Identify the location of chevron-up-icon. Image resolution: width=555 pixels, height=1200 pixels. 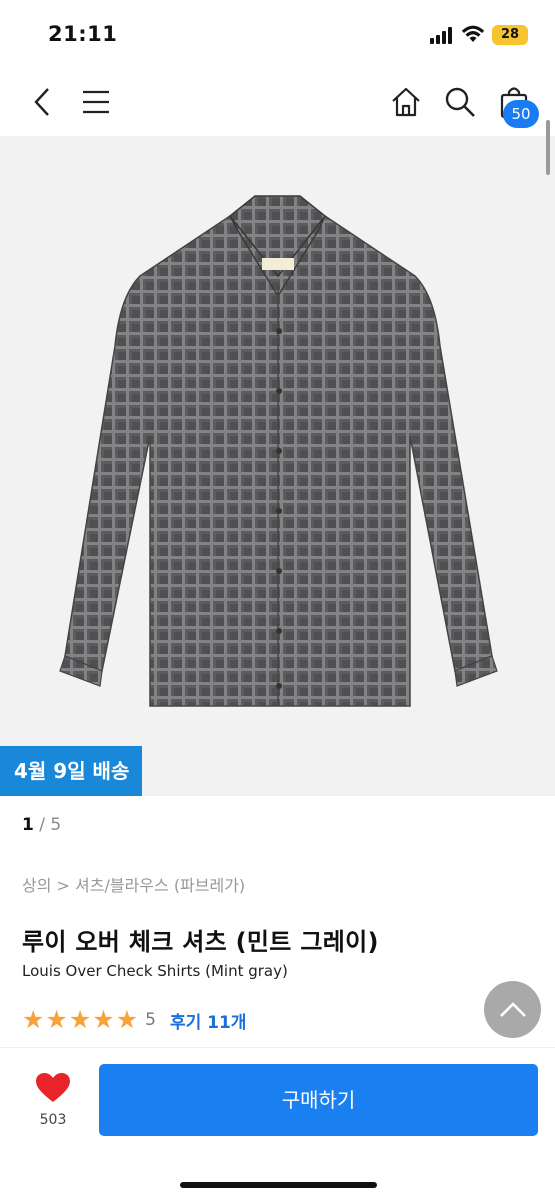
(512, 1009).